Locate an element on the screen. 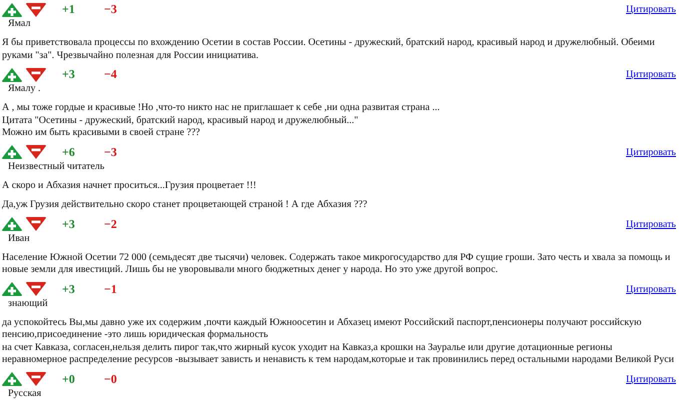 The height and width of the screenshot is (420, 679). downvote-count: −0 is located at coordinates (110, 379).